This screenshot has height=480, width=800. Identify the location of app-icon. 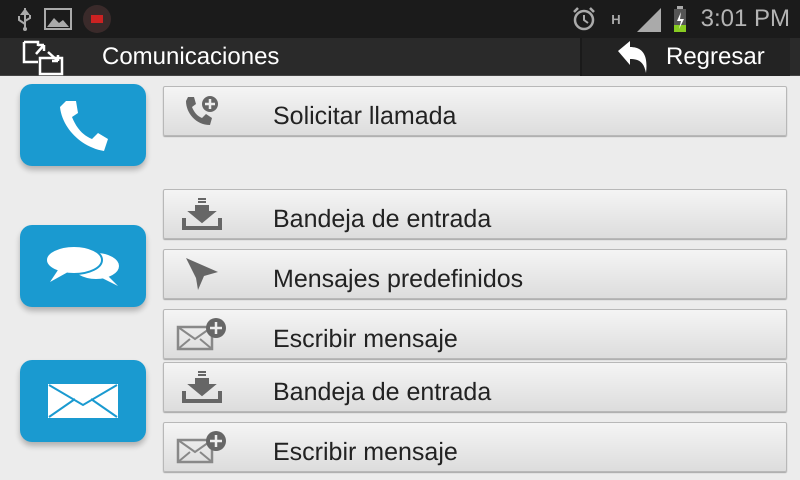
(97, 19).